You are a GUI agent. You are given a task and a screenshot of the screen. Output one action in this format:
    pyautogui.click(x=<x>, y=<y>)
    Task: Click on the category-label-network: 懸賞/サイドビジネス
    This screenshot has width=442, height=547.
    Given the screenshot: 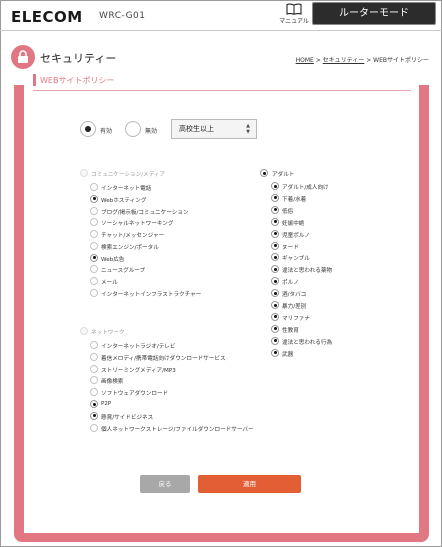 What is the action you would take?
    pyautogui.click(x=127, y=417)
    